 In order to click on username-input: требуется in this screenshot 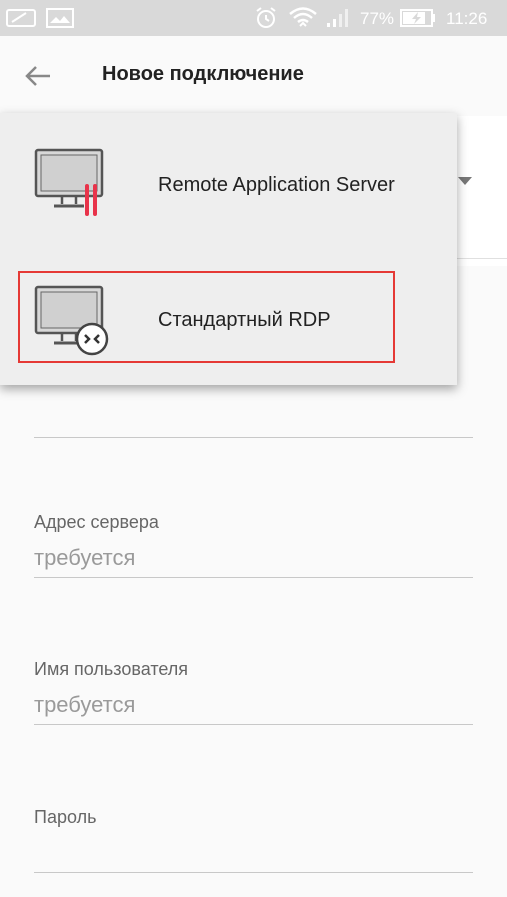, I will do `click(253, 706)`.